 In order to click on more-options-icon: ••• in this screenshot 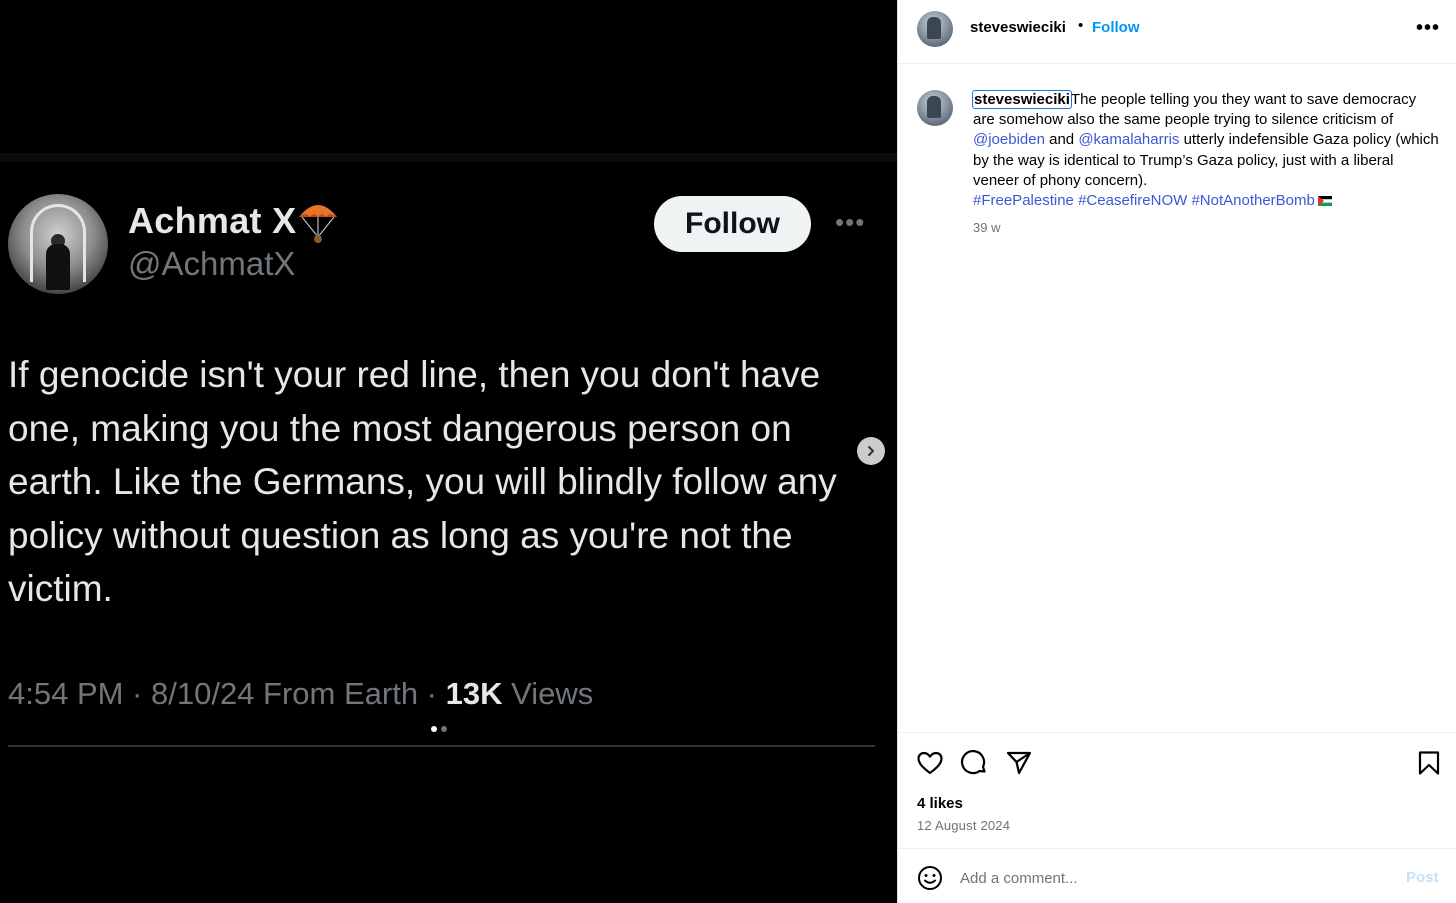, I will do `click(1428, 28)`.